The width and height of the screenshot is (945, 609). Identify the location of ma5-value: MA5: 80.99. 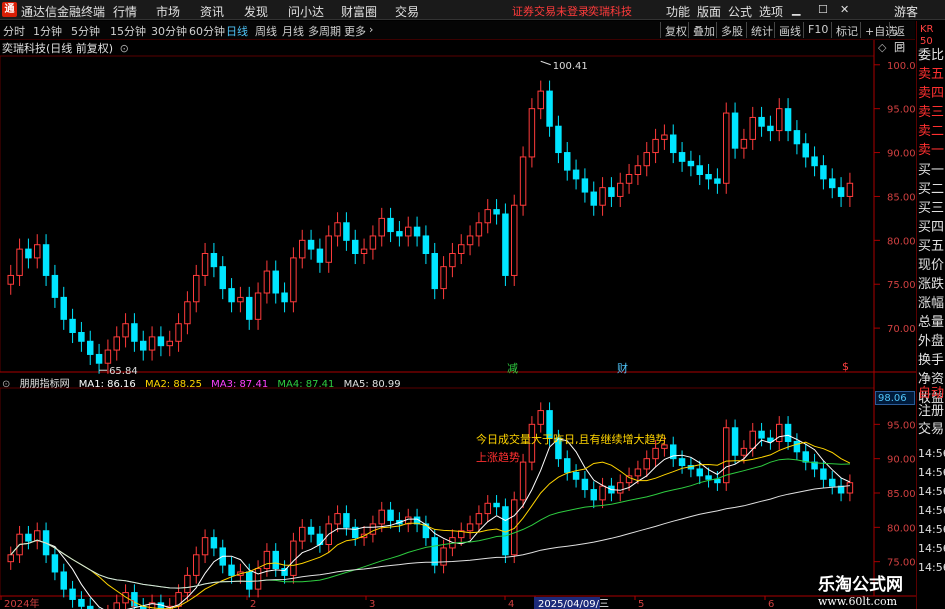
(372, 384).